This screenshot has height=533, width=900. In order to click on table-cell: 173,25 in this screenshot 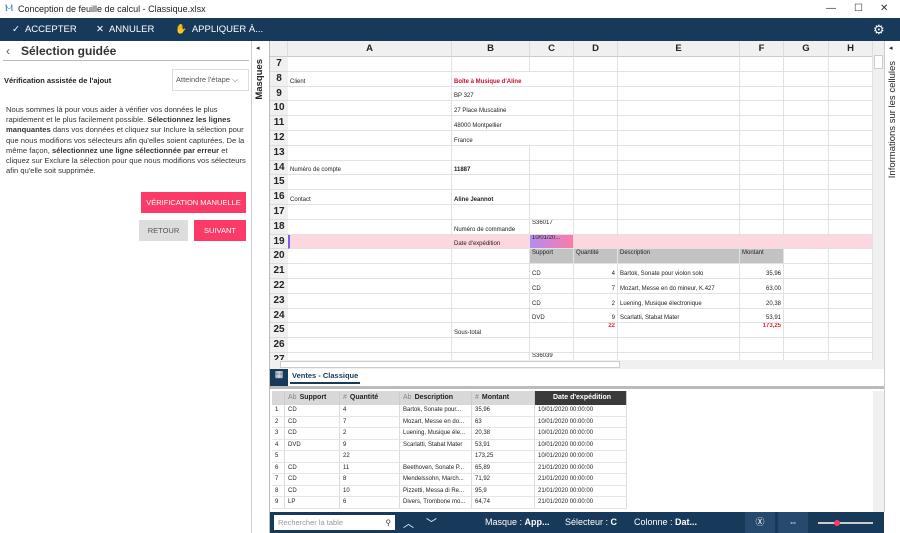, I will do `click(503, 457)`.